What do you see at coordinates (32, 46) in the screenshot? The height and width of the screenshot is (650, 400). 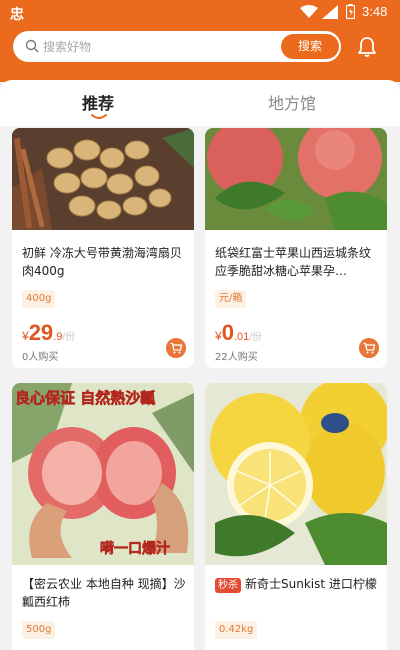 I see `search-icon` at bounding box center [32, 46].